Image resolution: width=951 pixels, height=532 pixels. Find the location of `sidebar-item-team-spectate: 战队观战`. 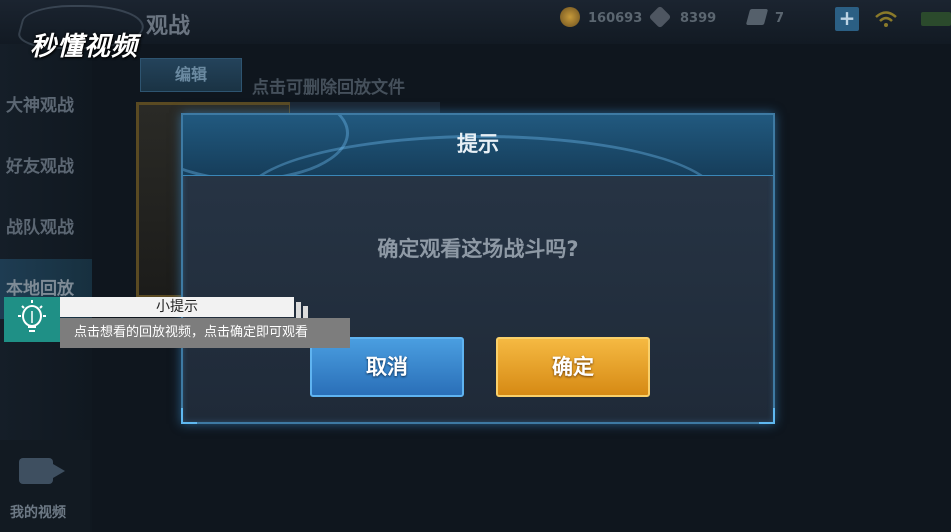

sidebar-item-team-spectate: 战队观战 is located at coordinates (46, 228).